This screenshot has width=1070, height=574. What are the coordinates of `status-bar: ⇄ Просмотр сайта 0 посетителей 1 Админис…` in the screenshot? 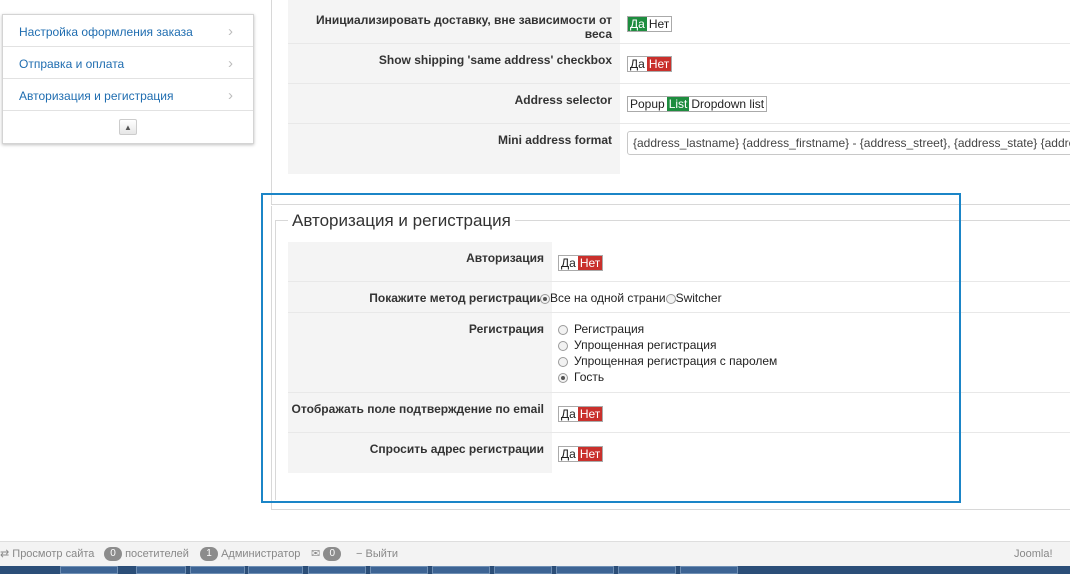 It's located at (535, 557).